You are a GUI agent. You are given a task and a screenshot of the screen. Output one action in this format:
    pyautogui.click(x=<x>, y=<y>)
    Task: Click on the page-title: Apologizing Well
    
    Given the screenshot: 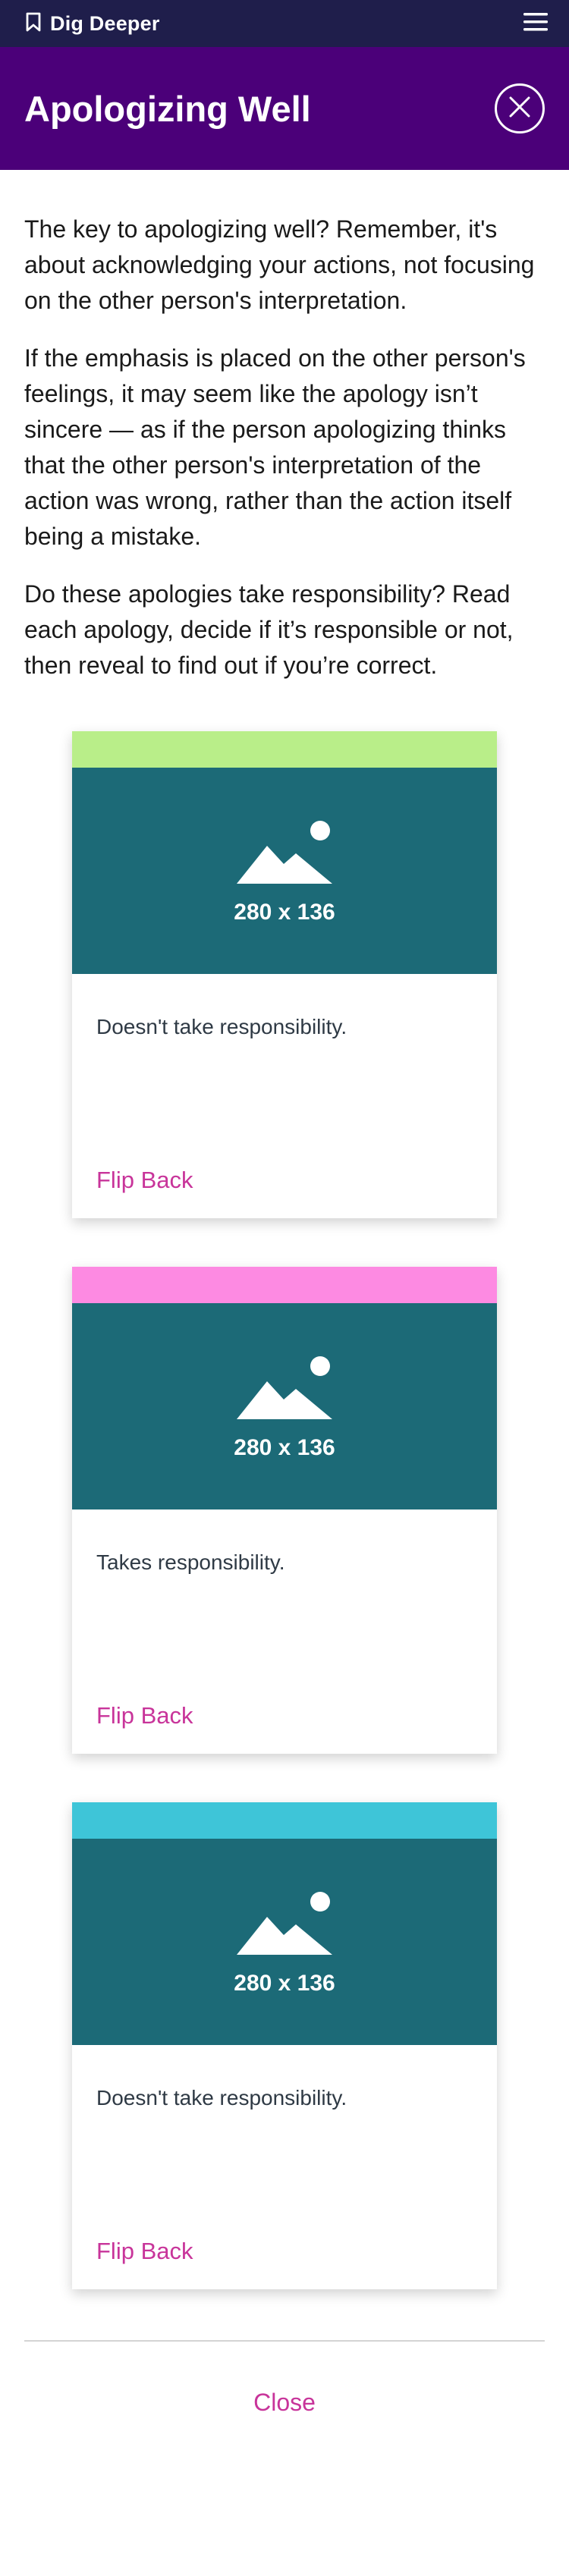 What is the action you would take?
    pyautogui.click(x=168, y=108)
    